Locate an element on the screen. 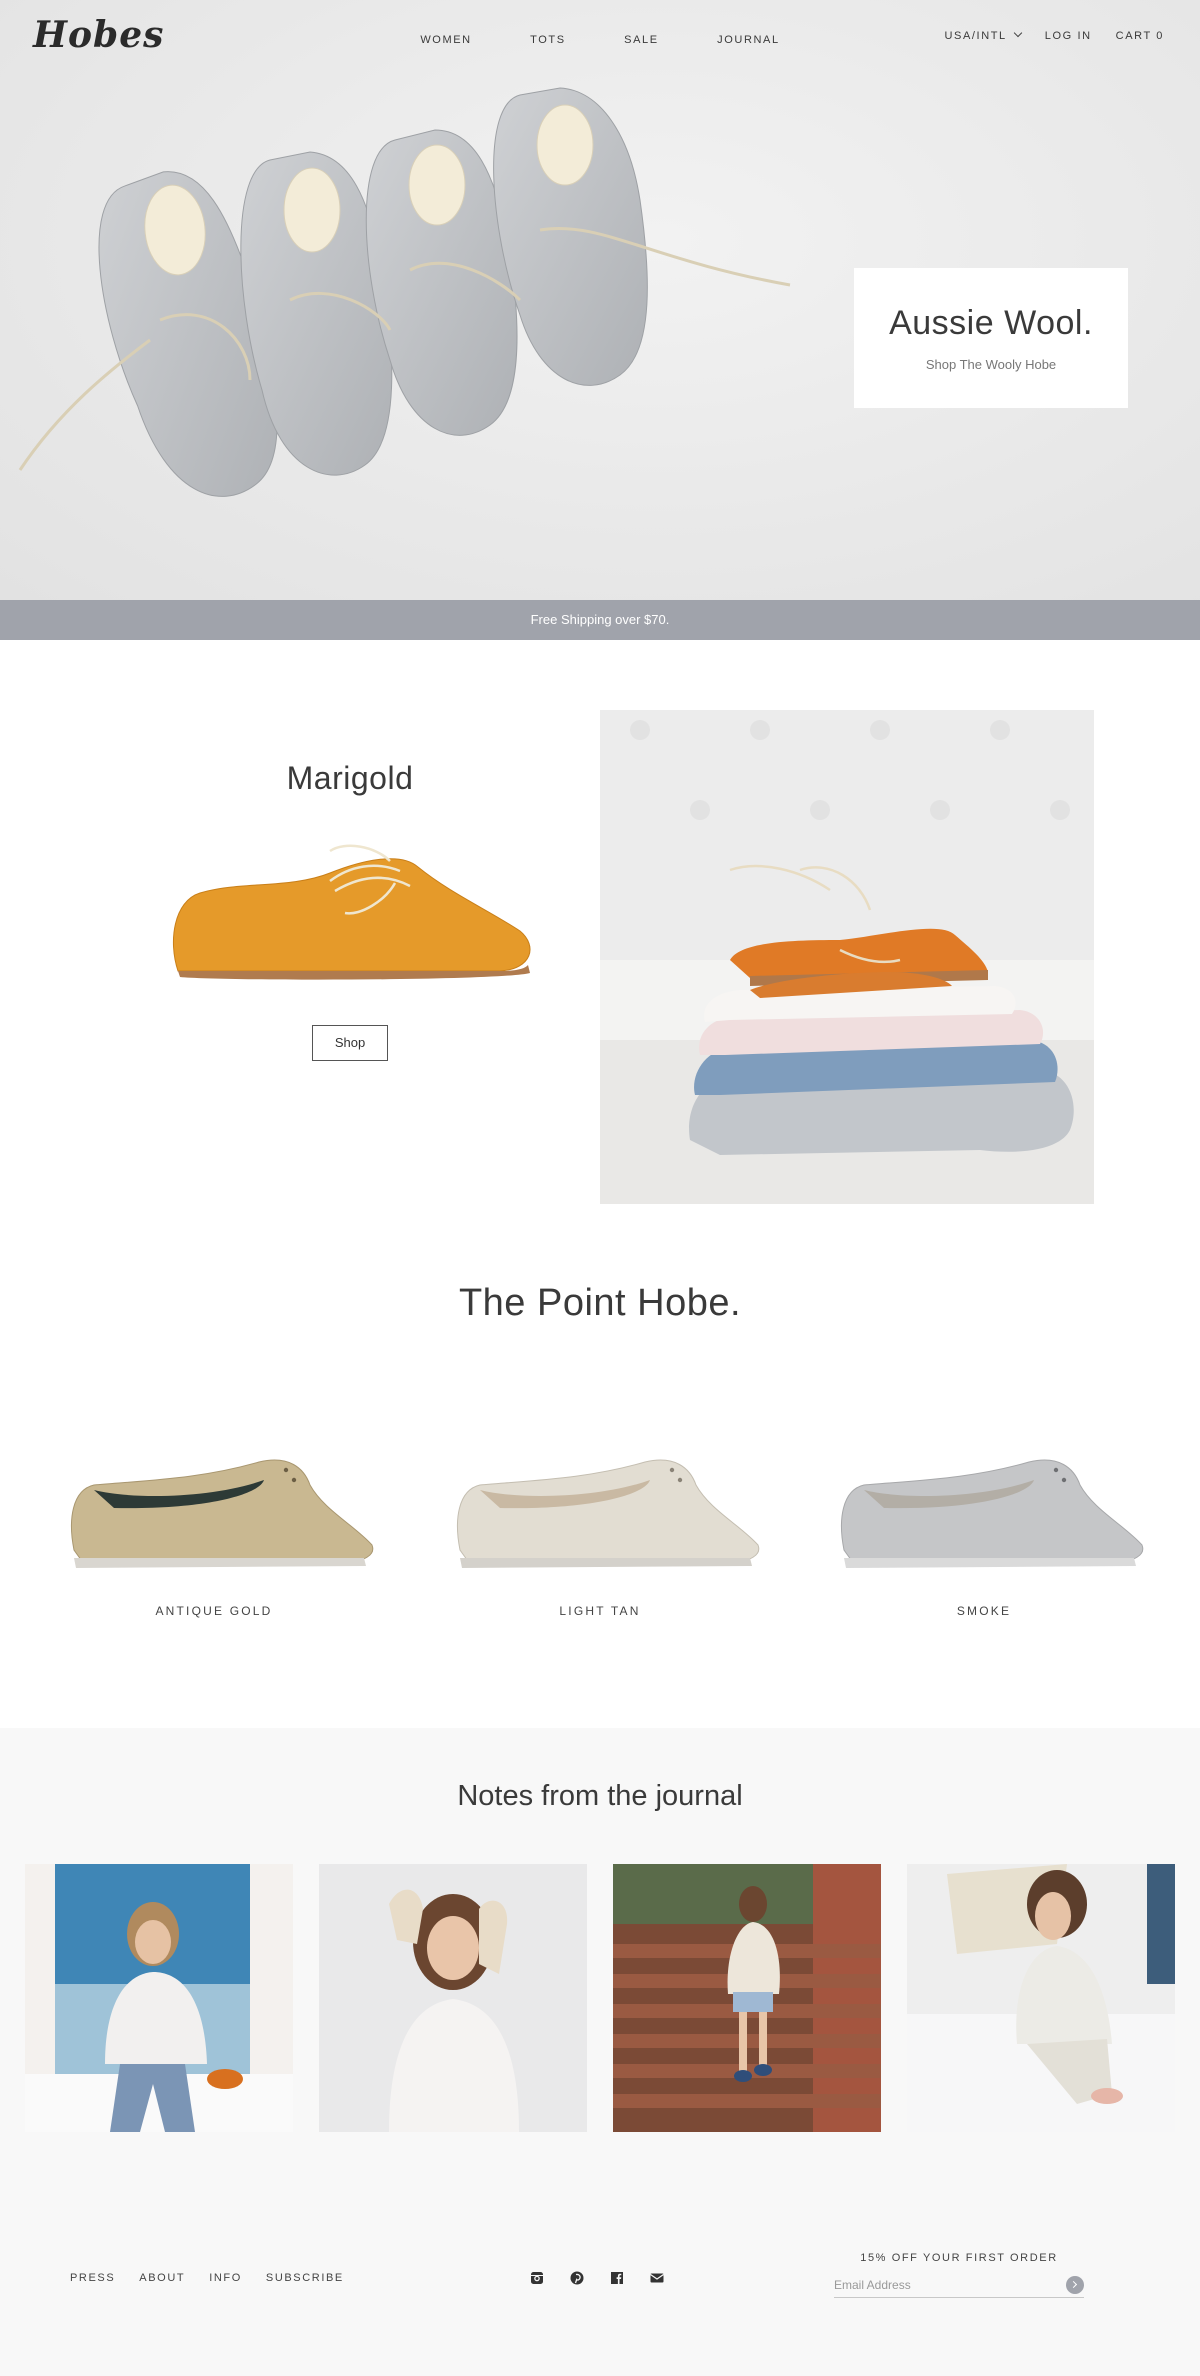  social-links is located at coordinates (597, 2278).